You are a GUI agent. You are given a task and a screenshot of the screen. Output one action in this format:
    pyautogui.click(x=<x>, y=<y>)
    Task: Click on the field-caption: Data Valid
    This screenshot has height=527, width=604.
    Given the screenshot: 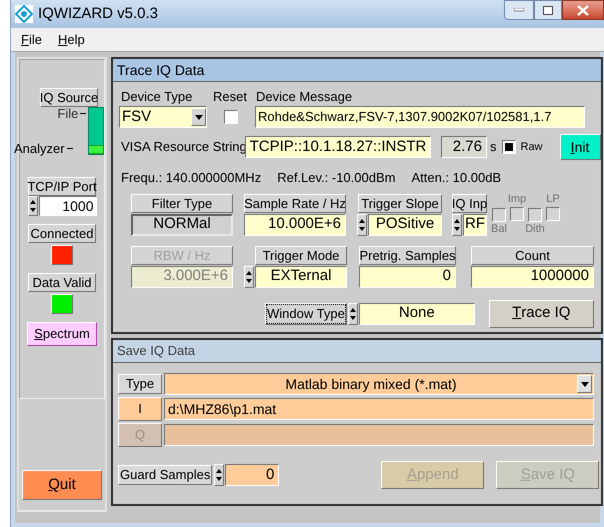 What is the action you would take?
    pyautogui.click(x=62, y=282)
    